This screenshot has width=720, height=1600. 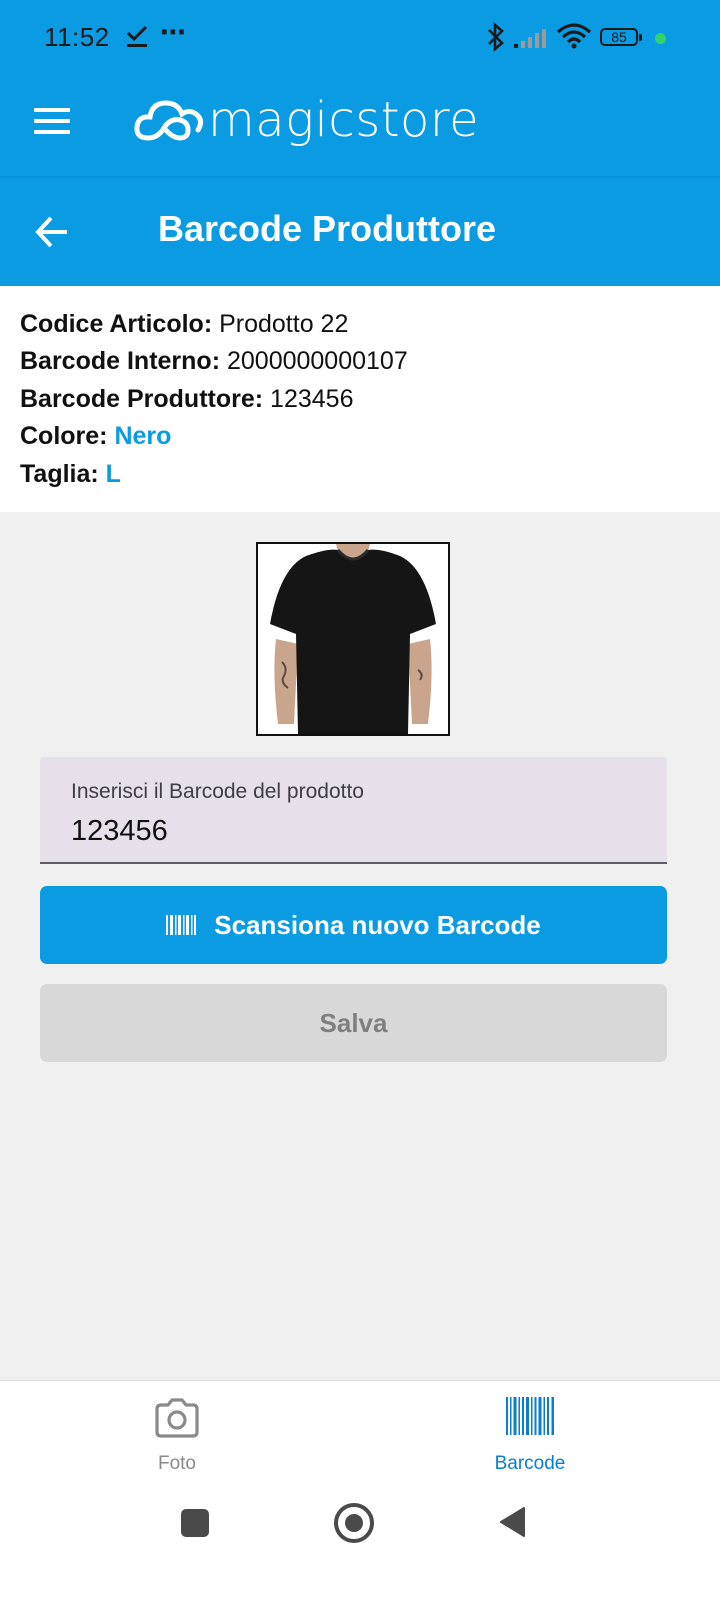 I want to click on cloud-logo-icon, so click(x=169, y=120).